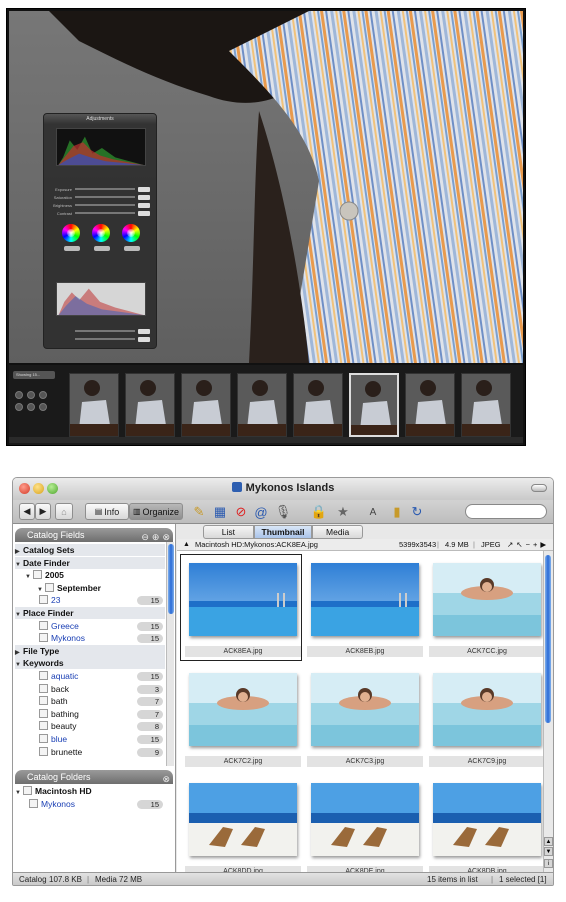  I want to click on black-button, so click(72, 248).